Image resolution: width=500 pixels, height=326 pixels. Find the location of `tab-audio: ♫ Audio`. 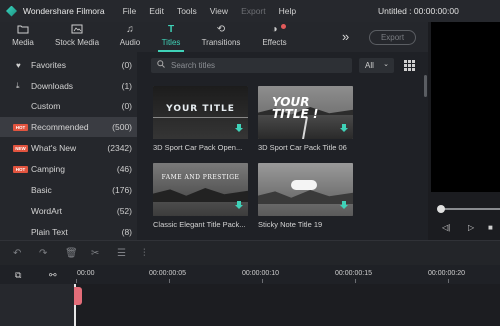

tab-audio: ♫ Audio is located at coordinates (130, 35).